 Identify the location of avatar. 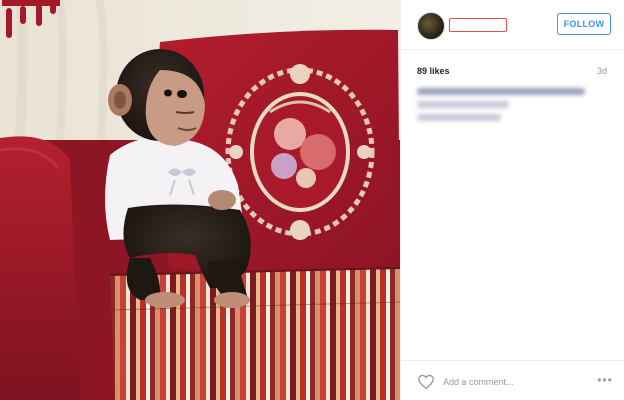
(431, 26).